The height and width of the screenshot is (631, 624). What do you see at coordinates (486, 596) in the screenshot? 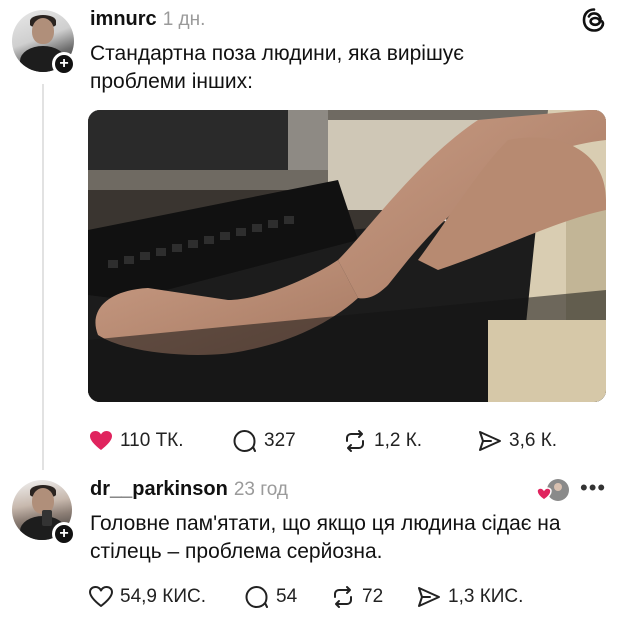
I see `share-count: 1,3 КИС.` at bounding box center [486, 596].